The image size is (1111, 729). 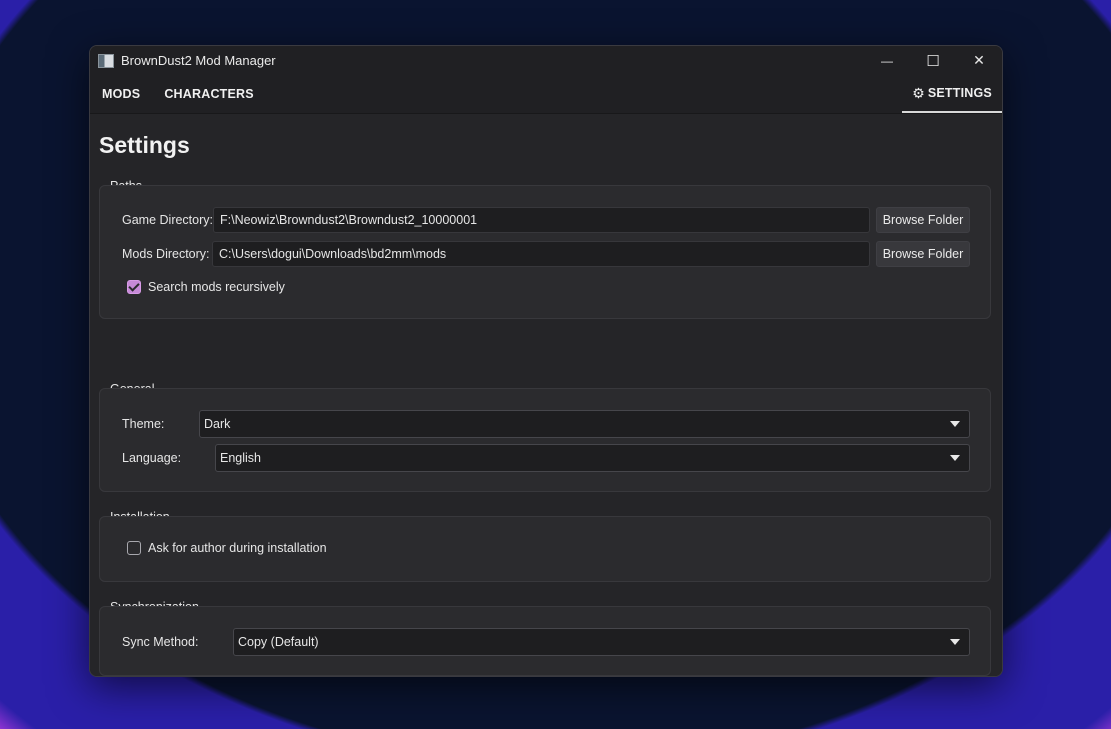 I want to click on search-recursive-checkbox, so click(x=134, y=287).